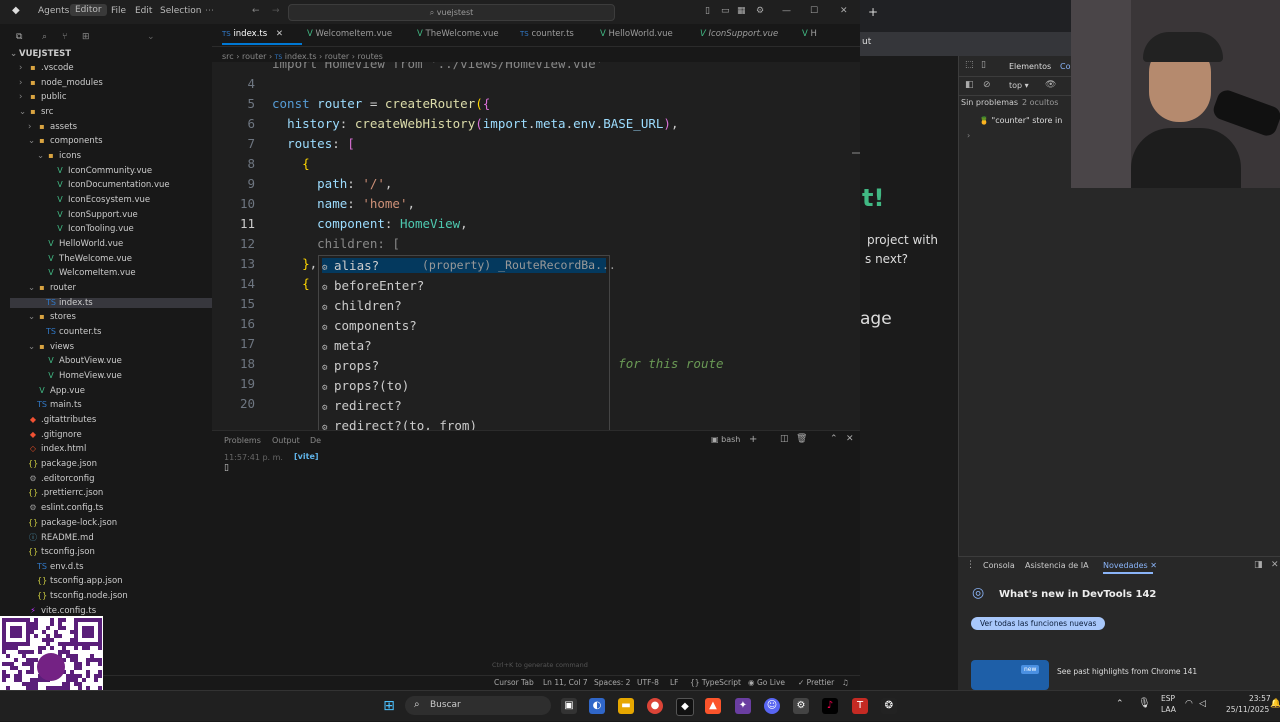 The image size is (1280, 722). I want to click on issues-count: Sin problemas, so click(989, 102).